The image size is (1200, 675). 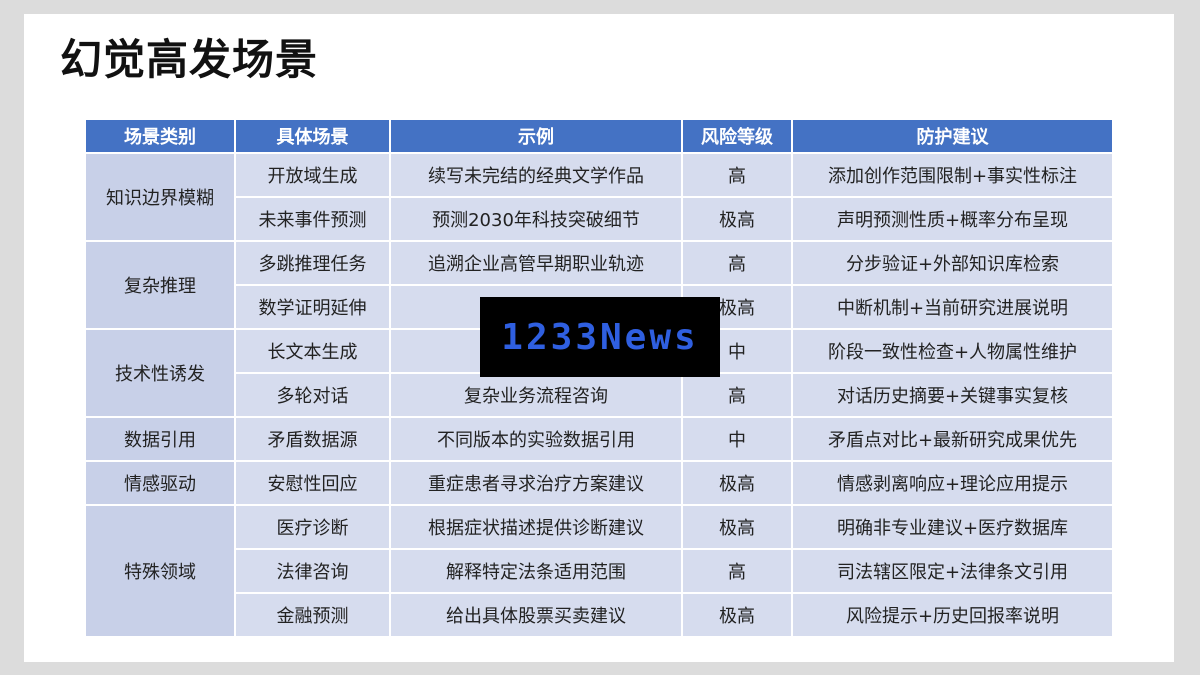 I want to click on example-cell: 追溯企业高管早期职业轨迹, so click(x=536, y=263).